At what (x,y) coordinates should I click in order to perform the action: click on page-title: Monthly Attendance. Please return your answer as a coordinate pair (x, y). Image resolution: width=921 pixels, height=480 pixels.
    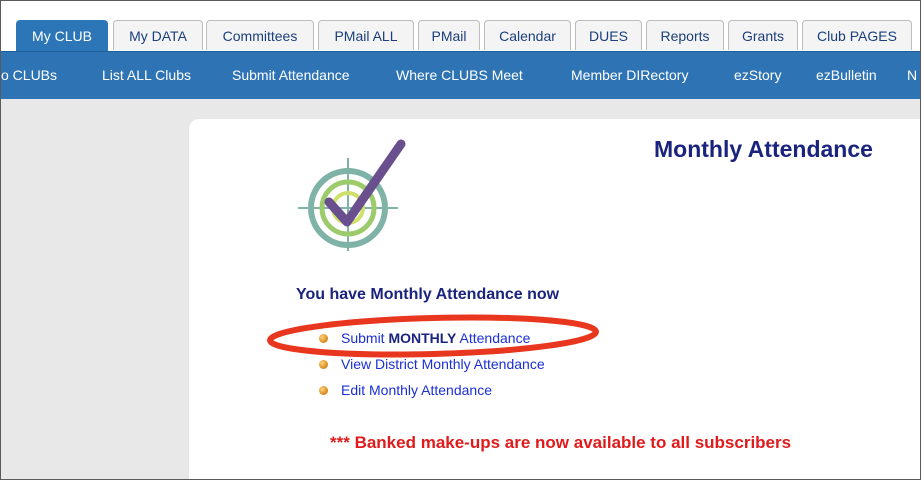
    Looking at the image, I should click on (763, 149).